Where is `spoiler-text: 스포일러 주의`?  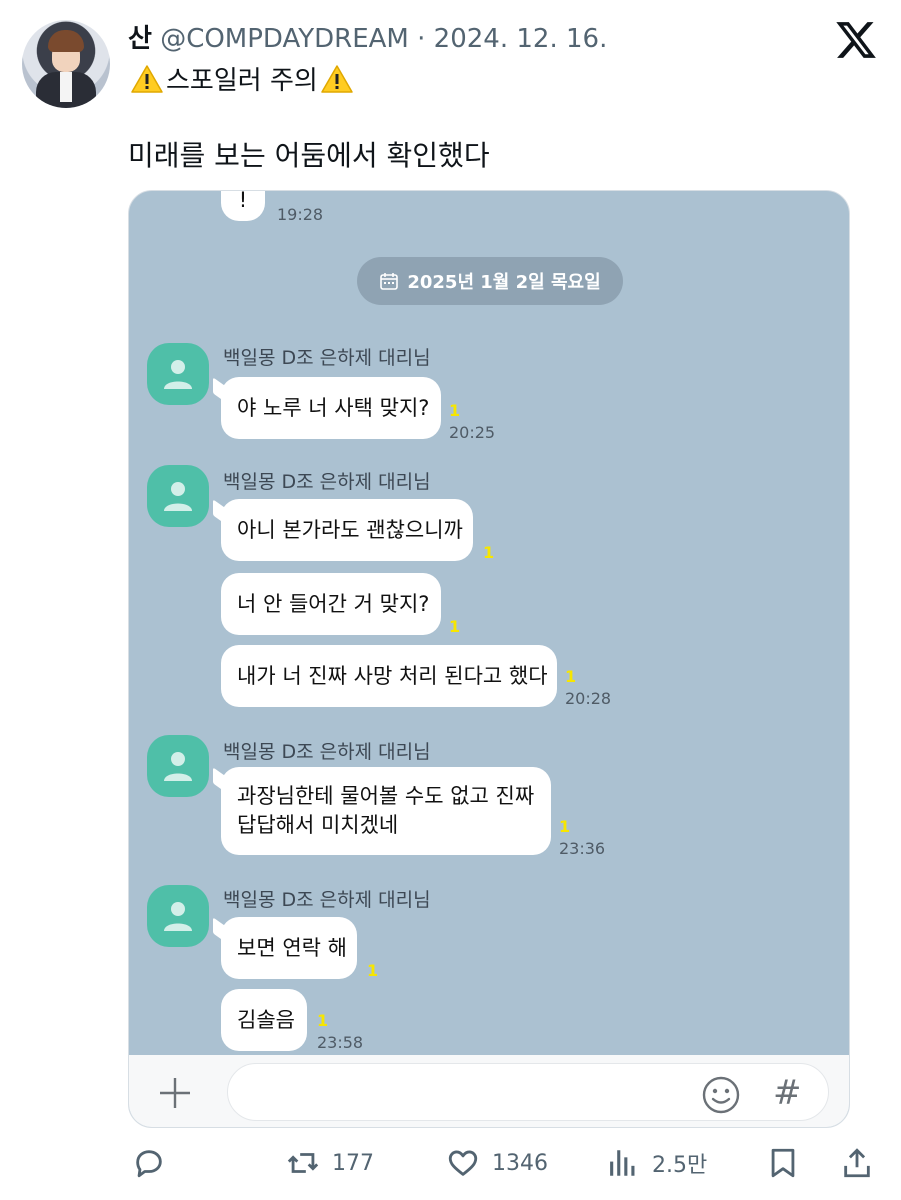 spoiler-text: 스포일러 주의 is located at coordinates (242, 81).